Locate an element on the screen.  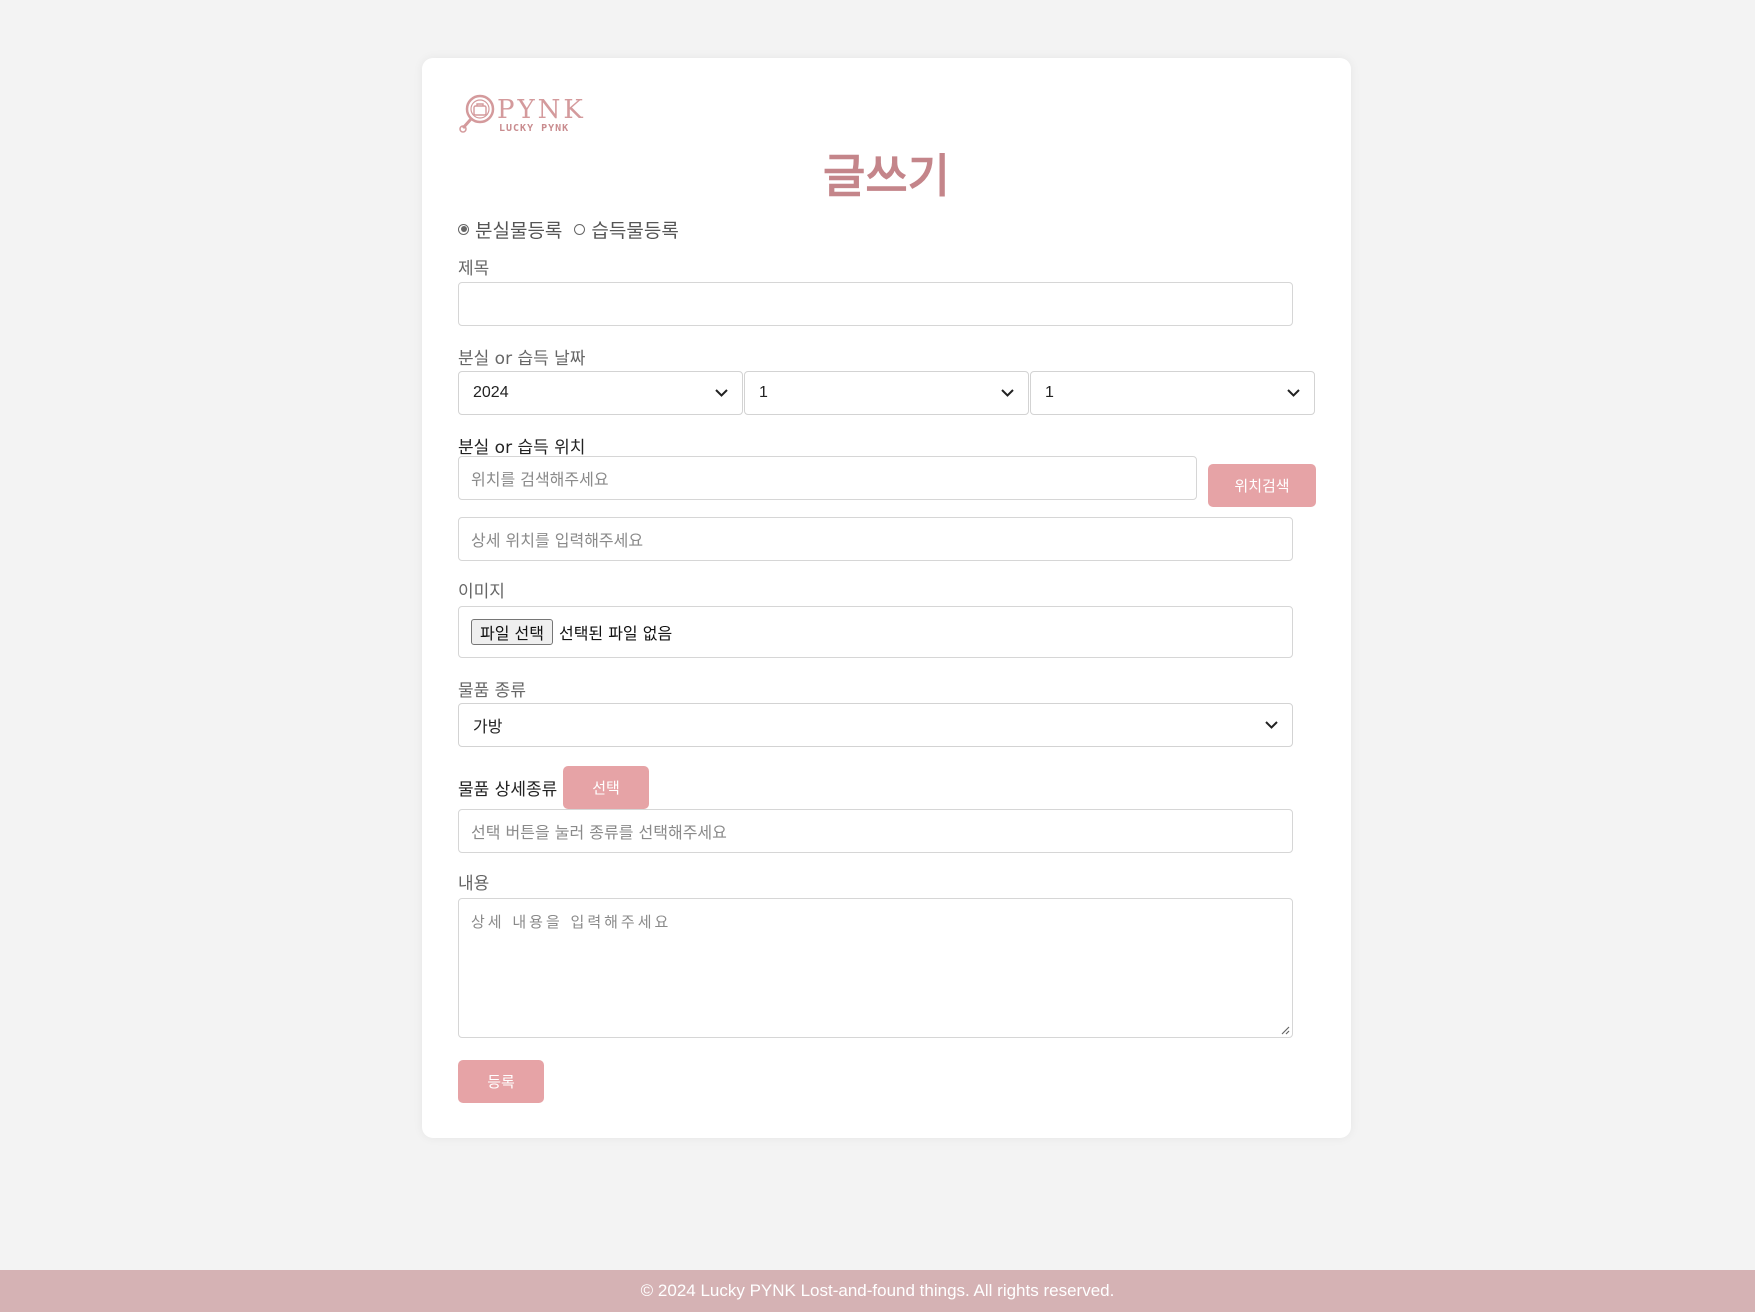
category-value: 가방 is located at coordinates (488, 727).